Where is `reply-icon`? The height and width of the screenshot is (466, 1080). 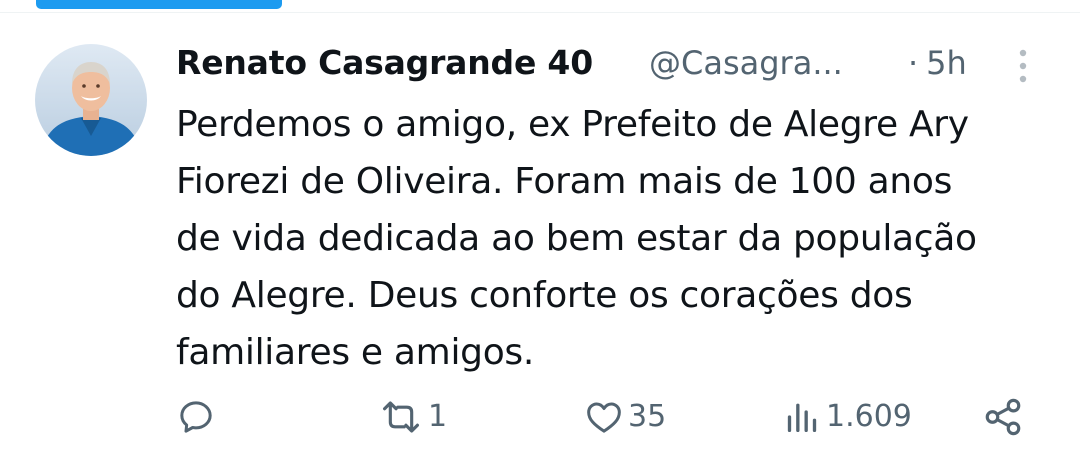 reply-icon is located at coordinates (196, 417).